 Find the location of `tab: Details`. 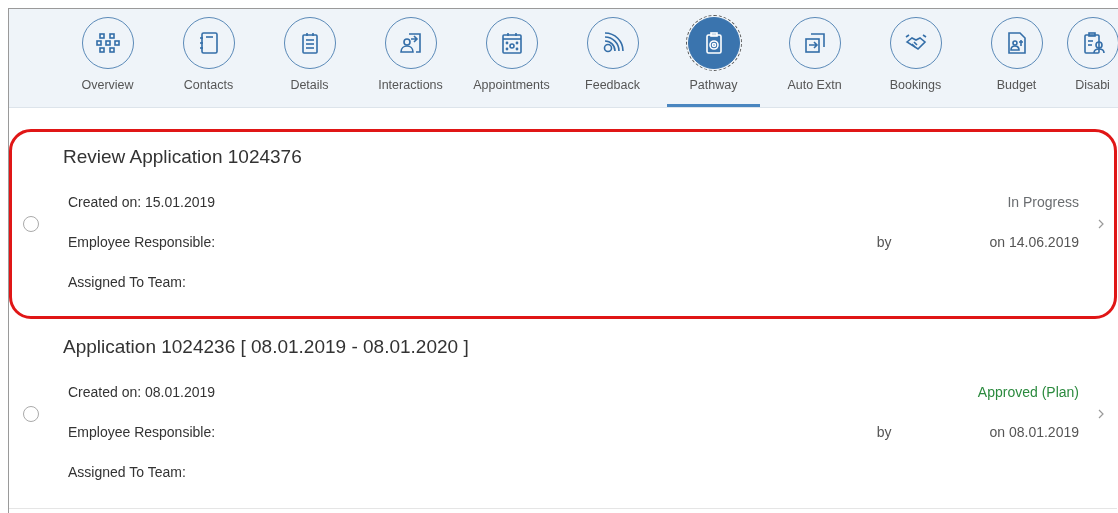

tab: Details is located at coordinates (309, 58).